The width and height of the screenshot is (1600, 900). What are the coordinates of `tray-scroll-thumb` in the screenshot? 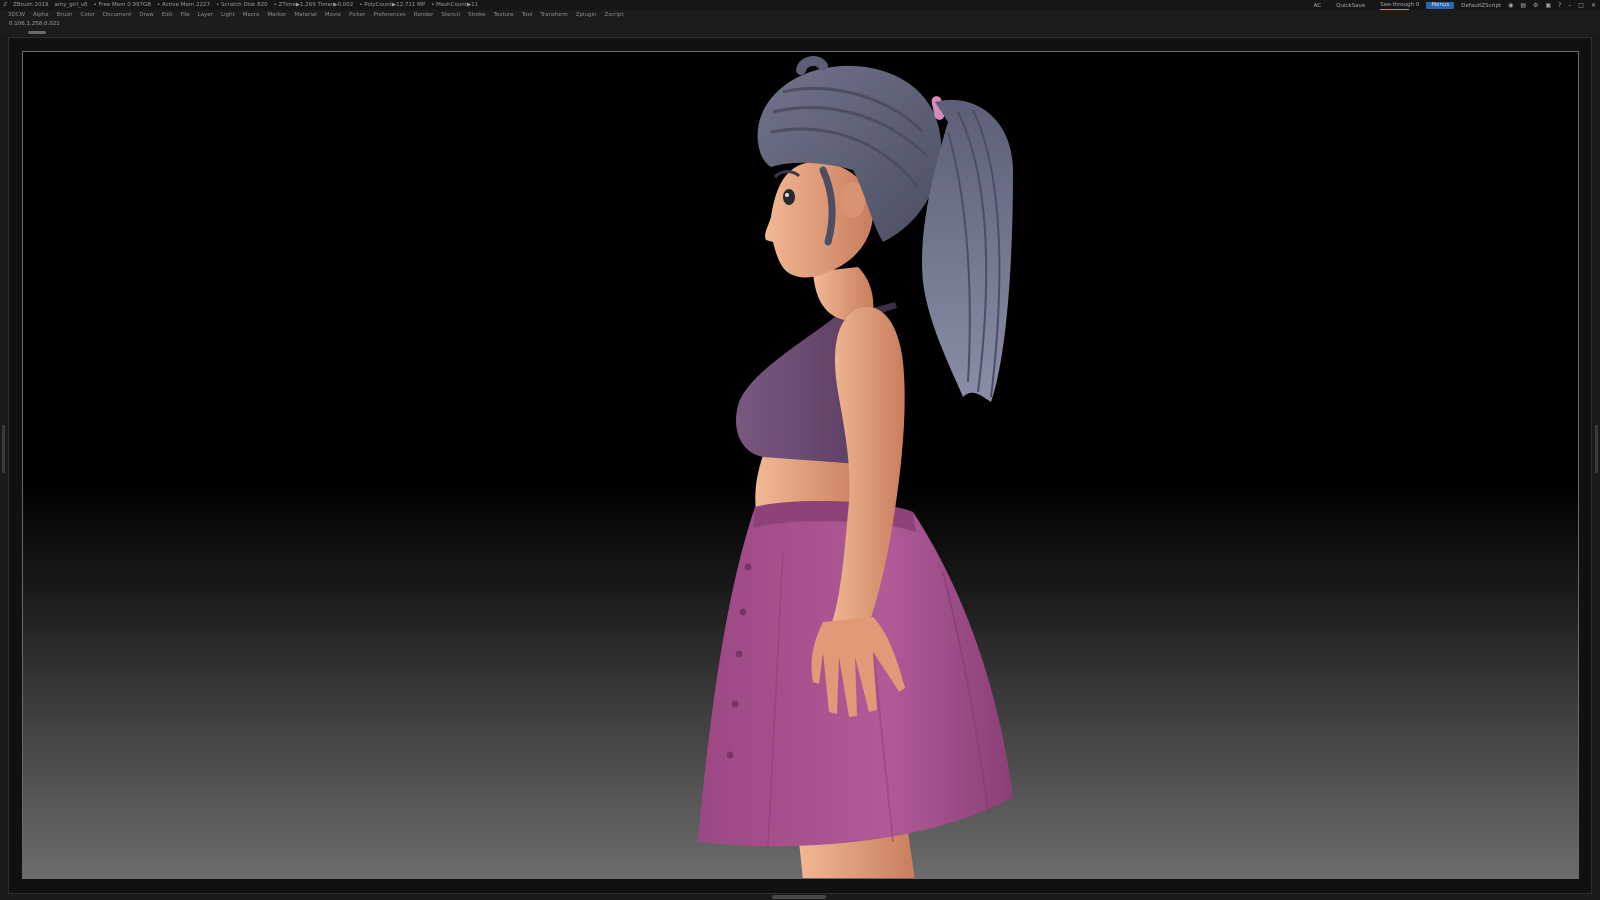 It's located at (37, 32).